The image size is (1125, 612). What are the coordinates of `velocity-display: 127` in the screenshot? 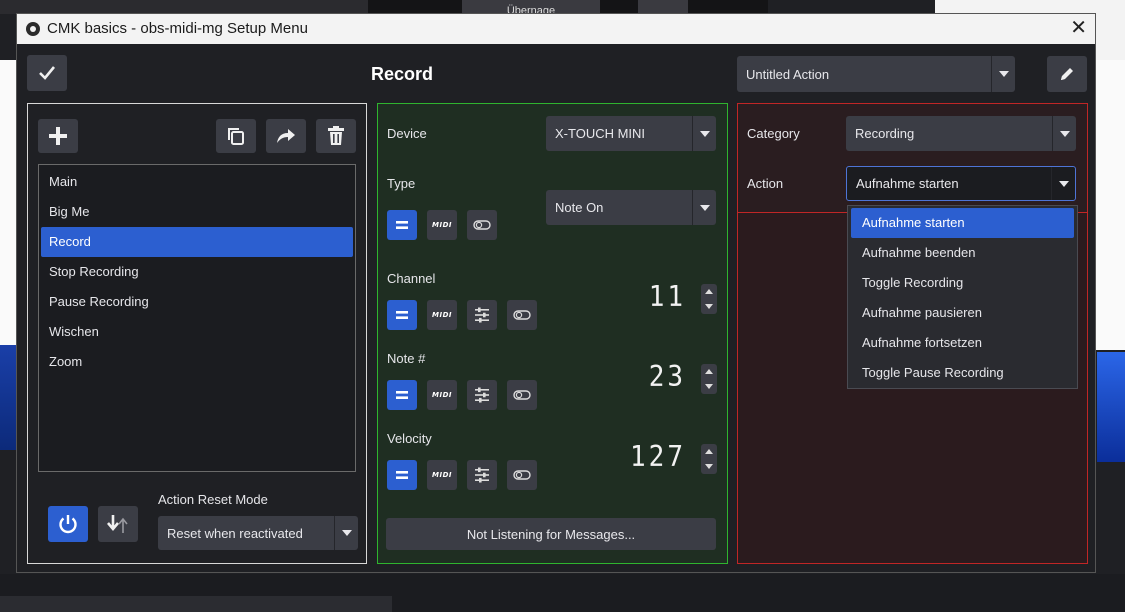 It's located at (658, 457).